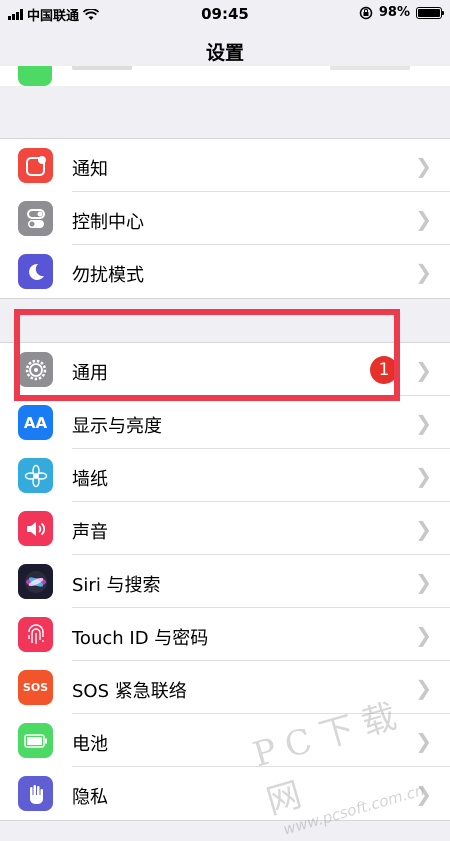  What do you see at coordinates (90, 479) in the screenshot?
I see `row-label: 墙纸` at bounding box center [90, 479].